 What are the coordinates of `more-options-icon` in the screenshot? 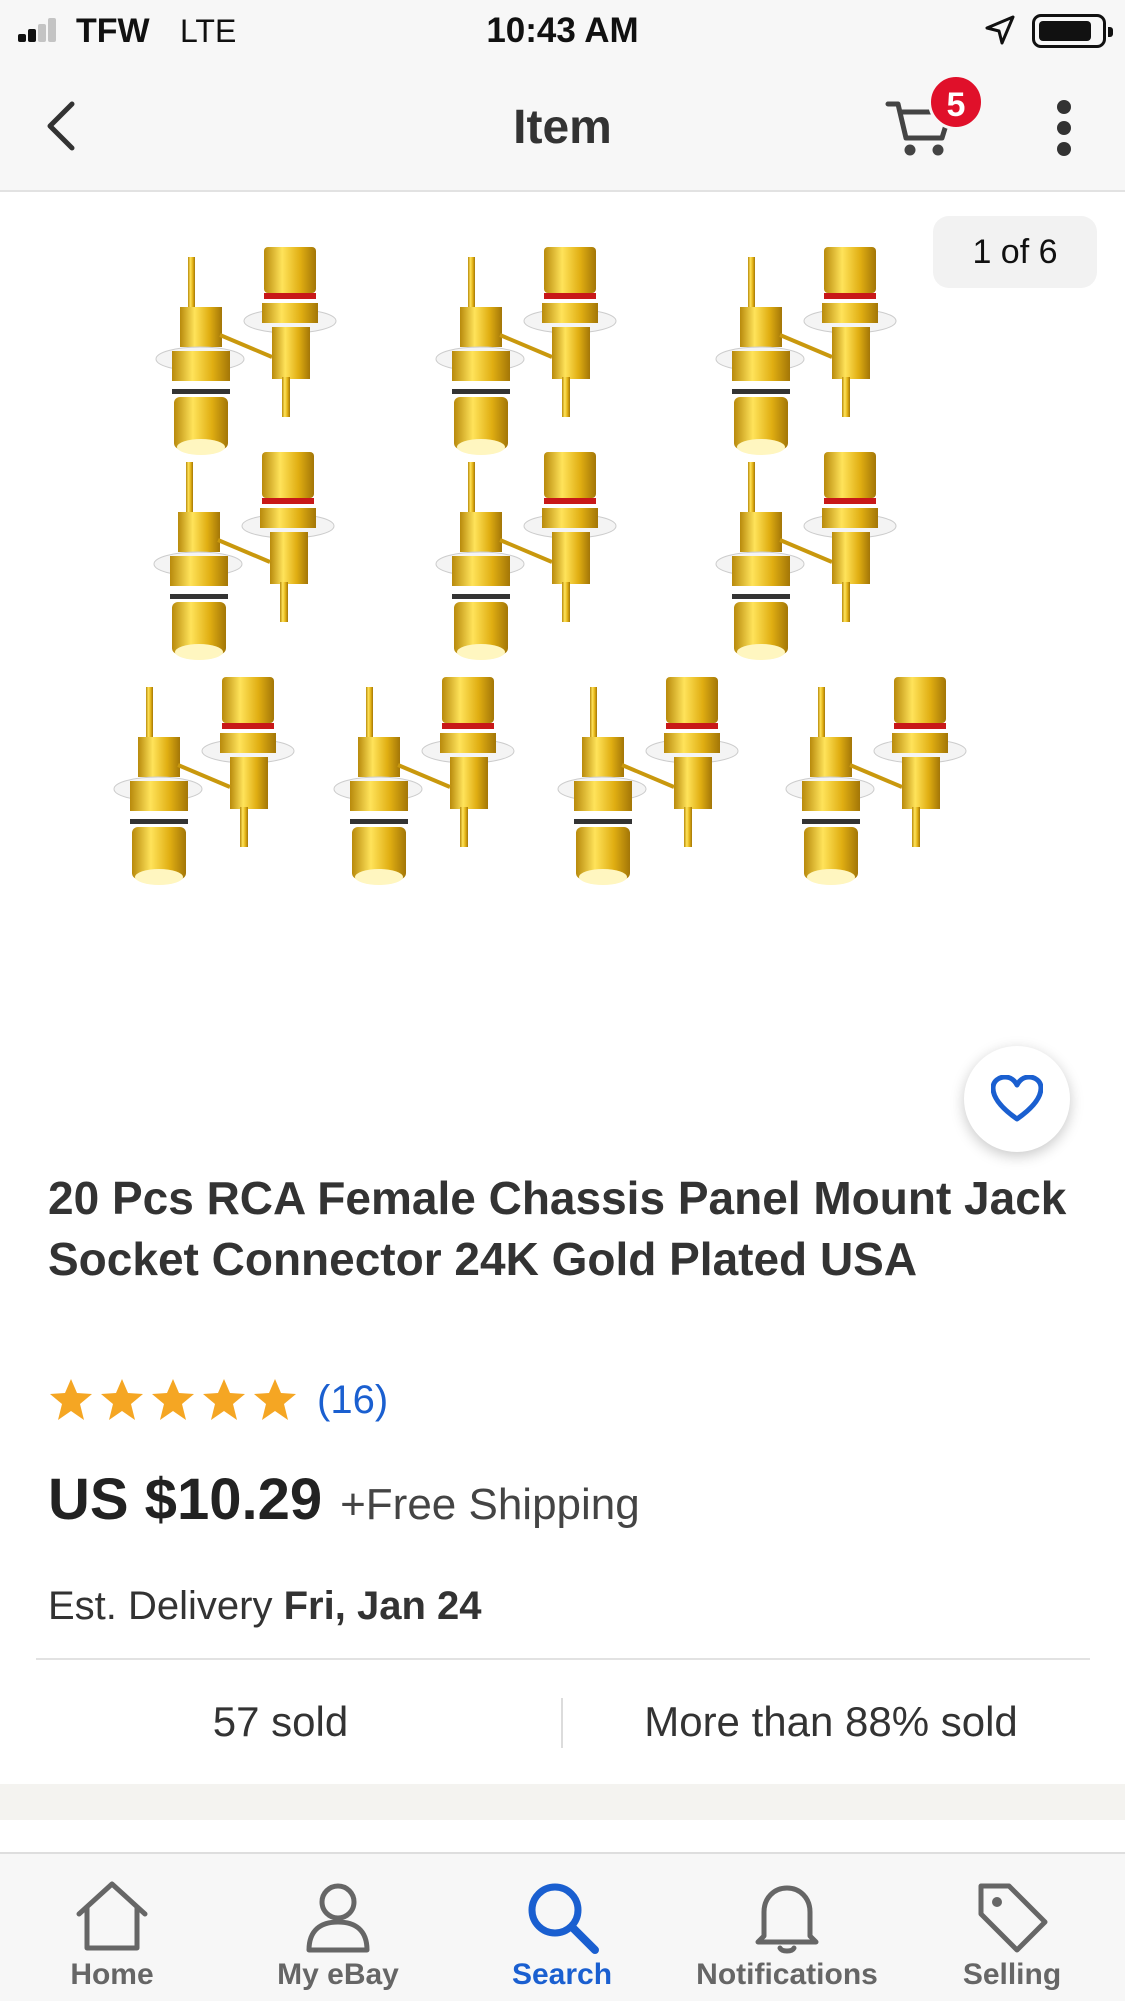 It's located at (1064, 128).